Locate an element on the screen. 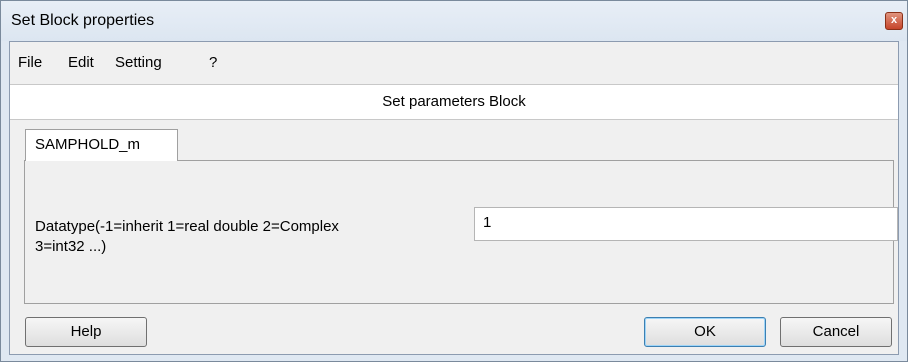 The image size is (908, 362). menu-help-question: ? is located at coordinates (213, 62).